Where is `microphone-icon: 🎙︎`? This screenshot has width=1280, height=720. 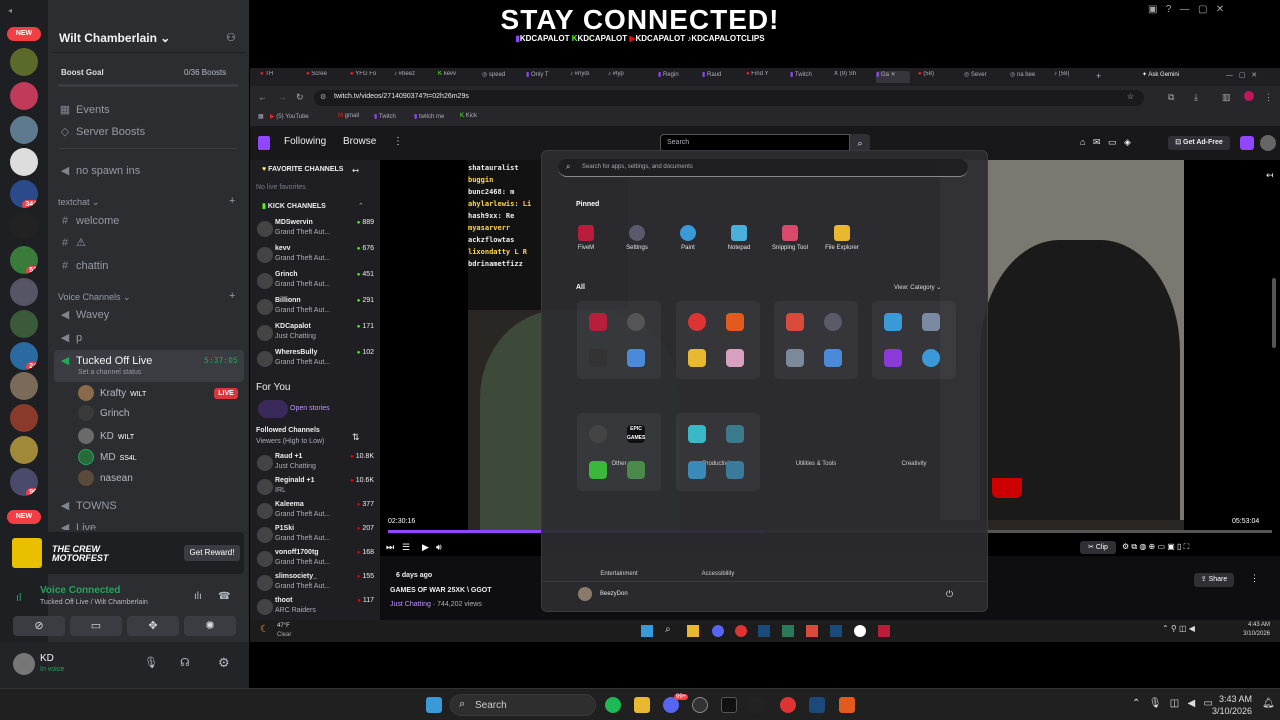
microphone-icon: 🎙︎ is located at coordinates (151, 662).